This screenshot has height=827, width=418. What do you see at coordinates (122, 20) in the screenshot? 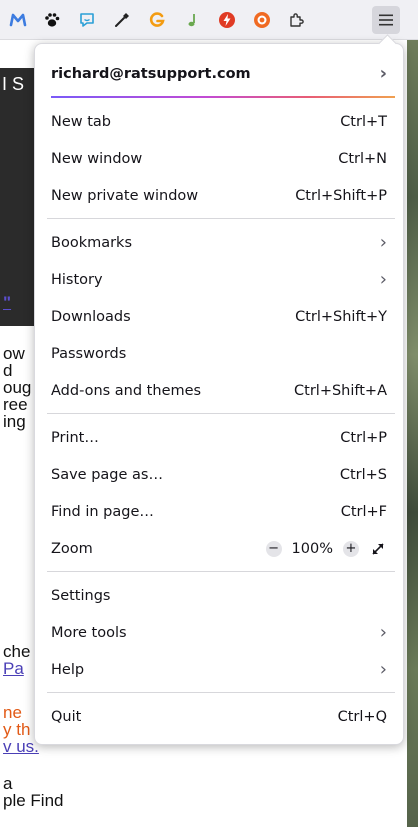
I see `eyedropper-icon` at bounding box center [122, 20].